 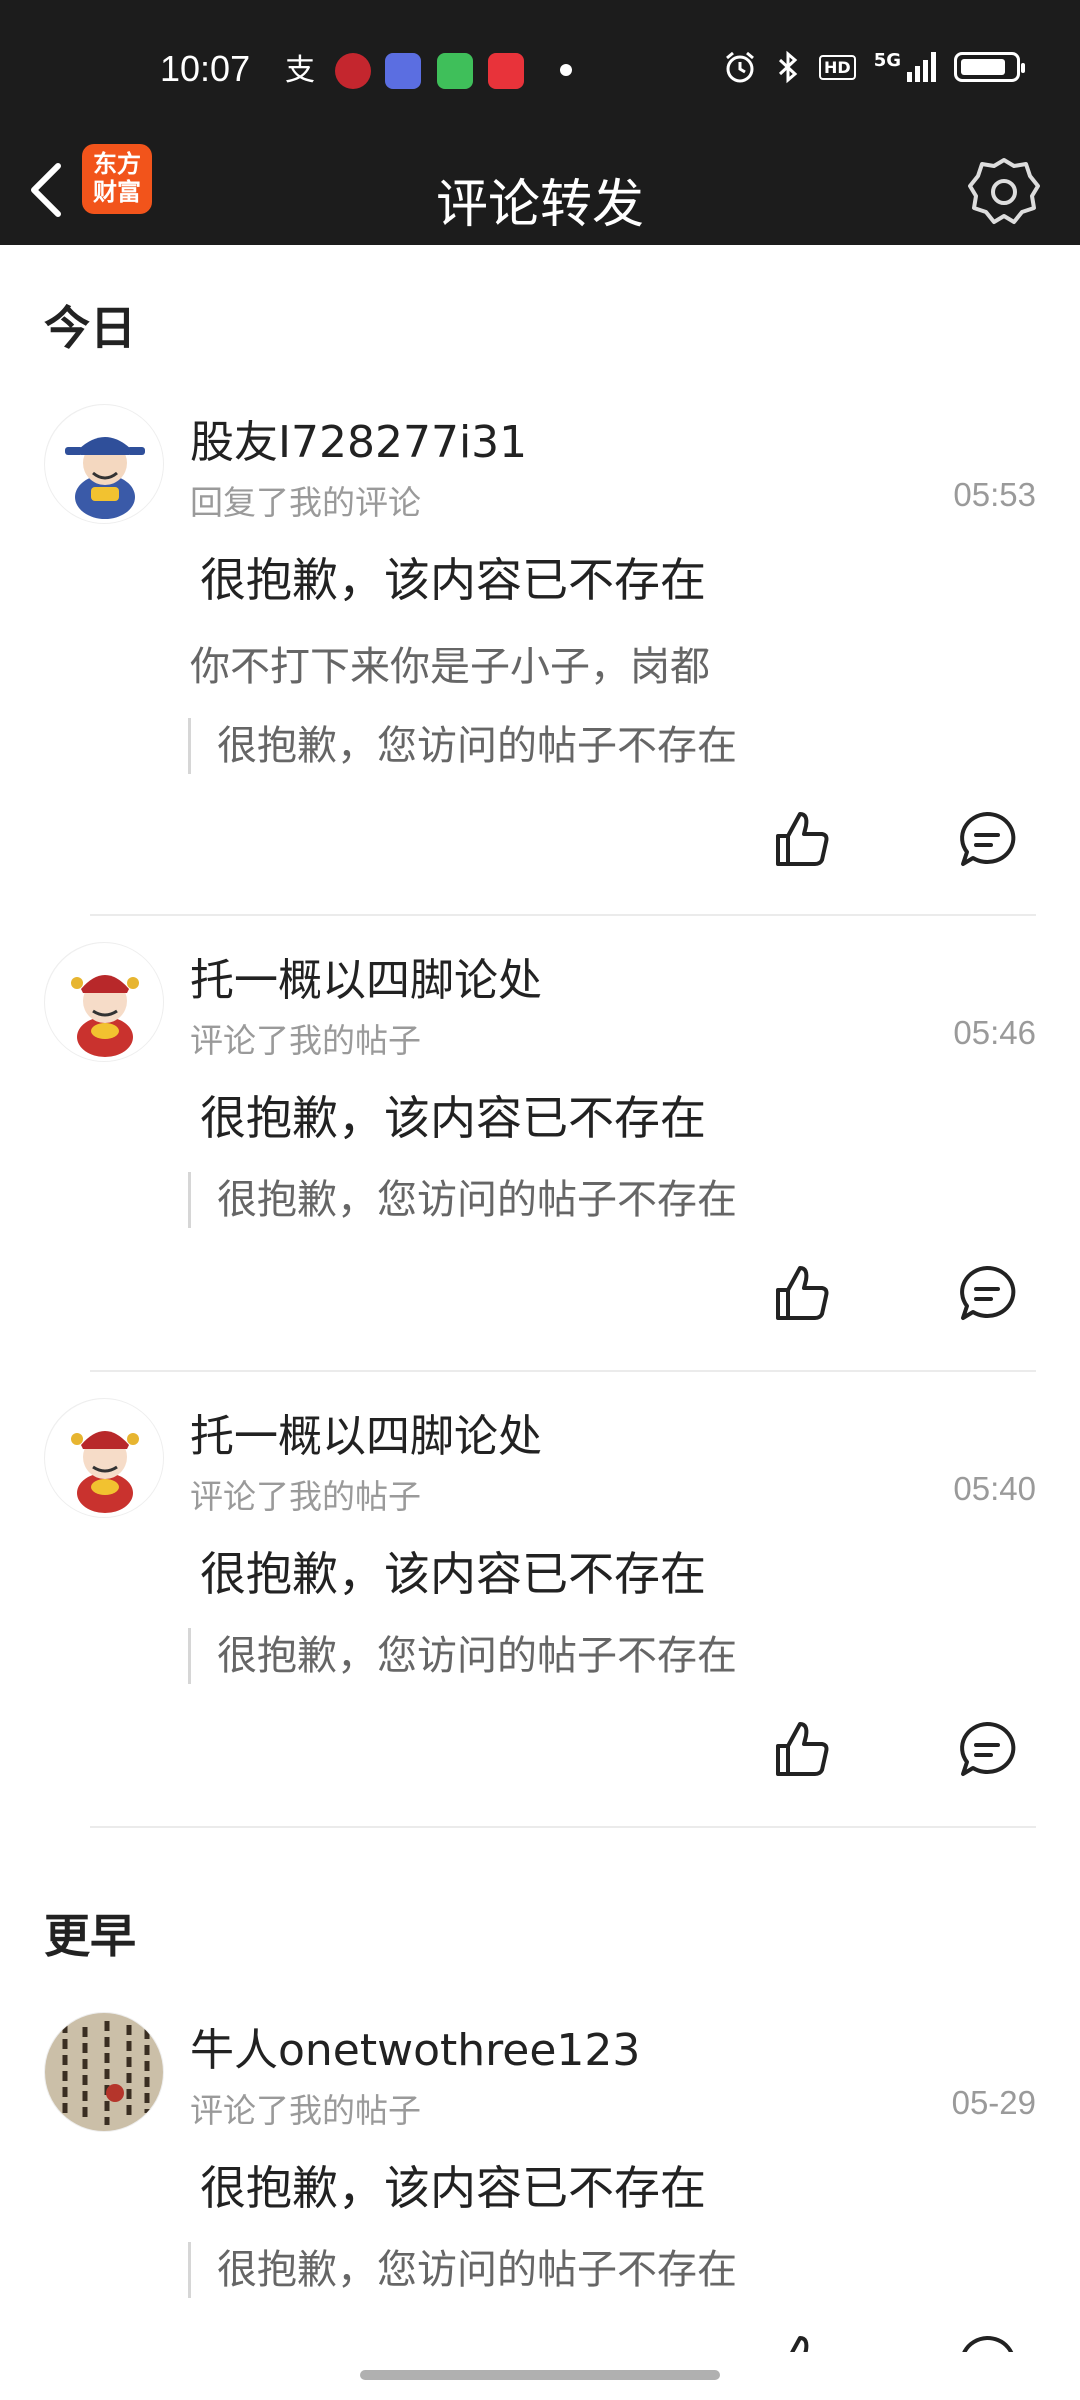 I want to click on gear-icon, so click(x=1004, y=192).